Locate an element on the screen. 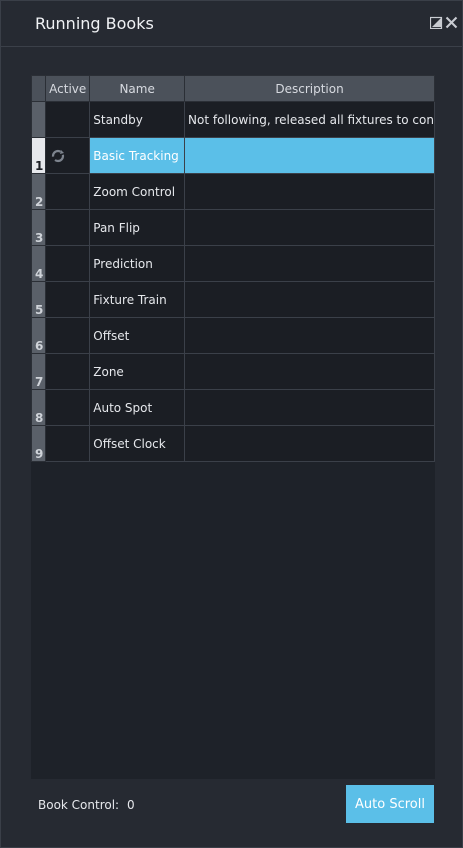  row-name: Offset Clock is located at coordinates (137, 443).